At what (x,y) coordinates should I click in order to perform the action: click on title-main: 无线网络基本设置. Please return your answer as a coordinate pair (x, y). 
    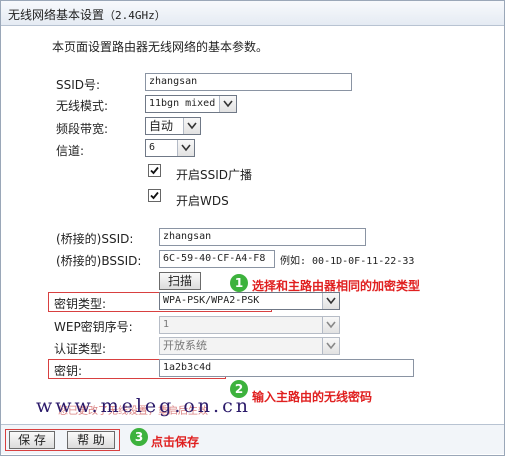
    Looking at the image, I should click on (56, 15).